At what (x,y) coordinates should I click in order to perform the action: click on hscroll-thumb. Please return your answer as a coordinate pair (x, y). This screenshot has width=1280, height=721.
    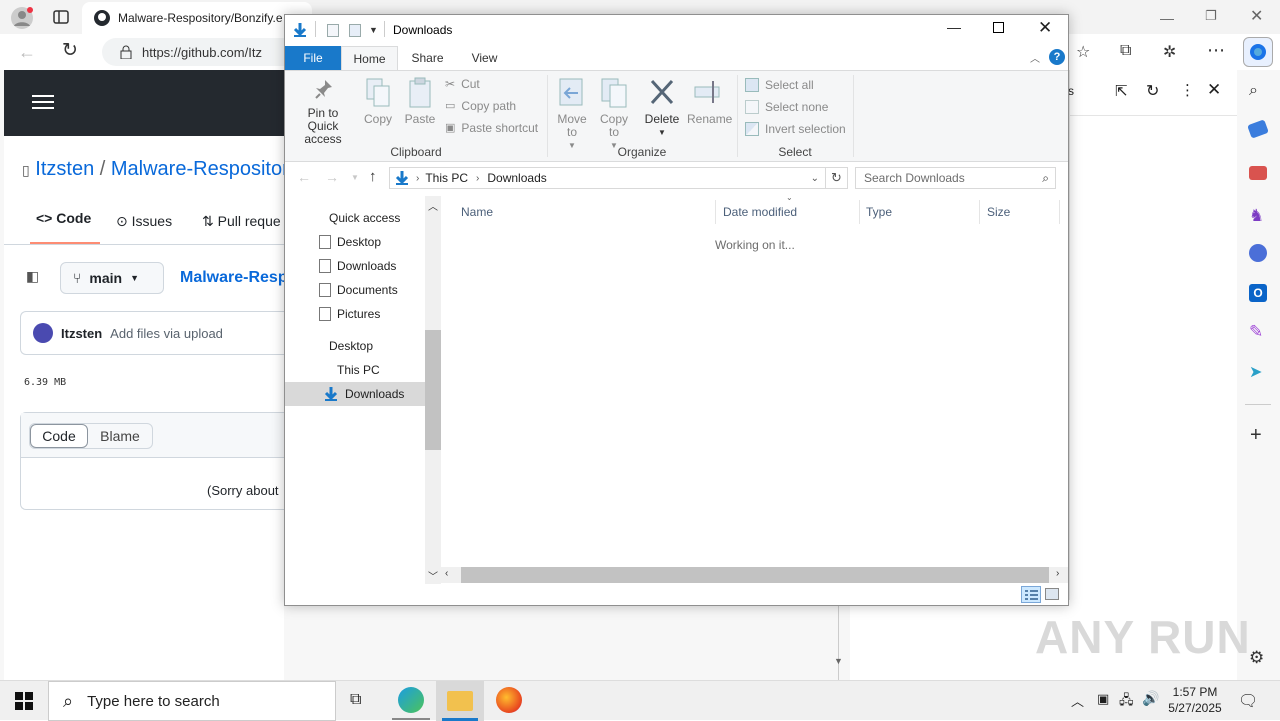
    Looking at the image, I should click on (755, 575).